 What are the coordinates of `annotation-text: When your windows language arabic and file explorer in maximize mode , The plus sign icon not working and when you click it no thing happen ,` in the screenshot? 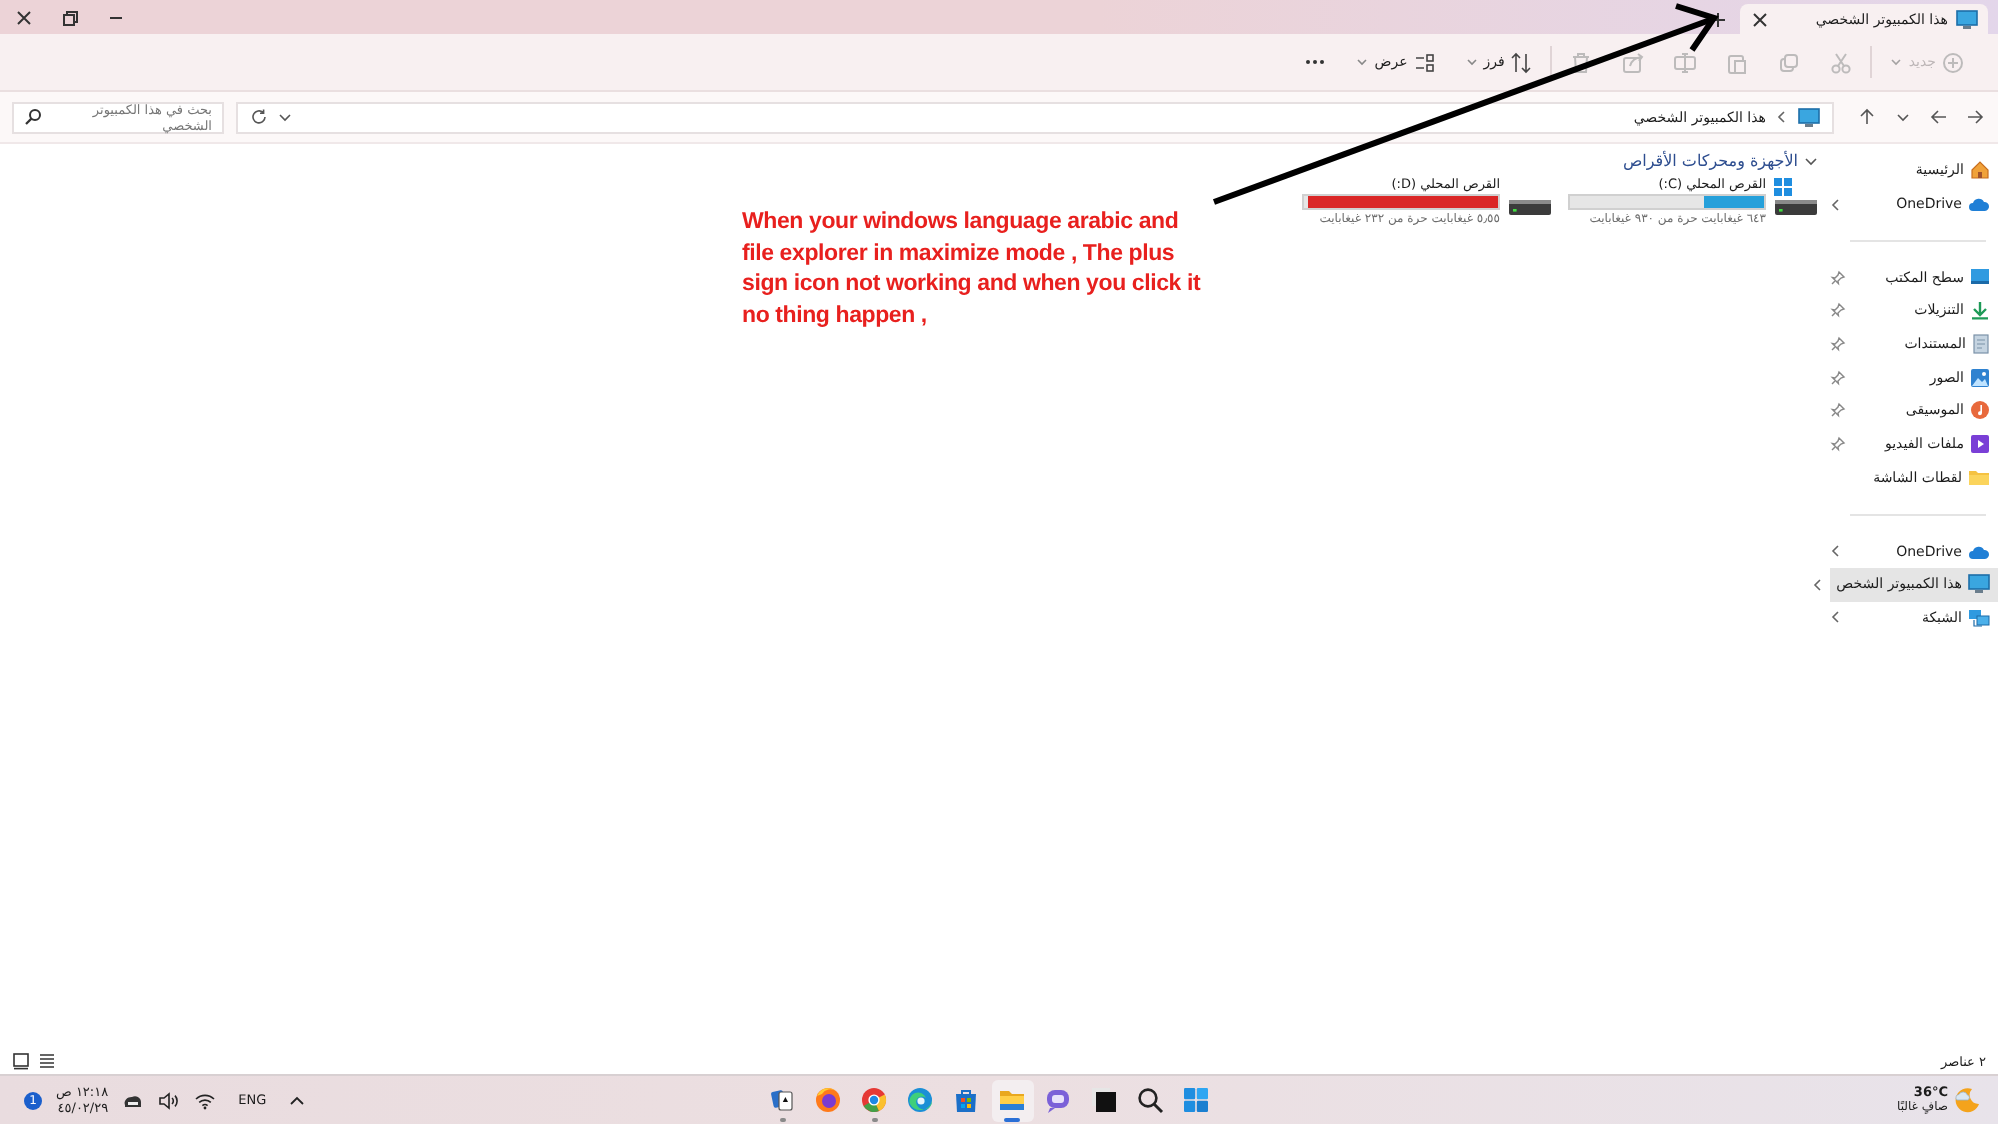 It's located at (972, 269).